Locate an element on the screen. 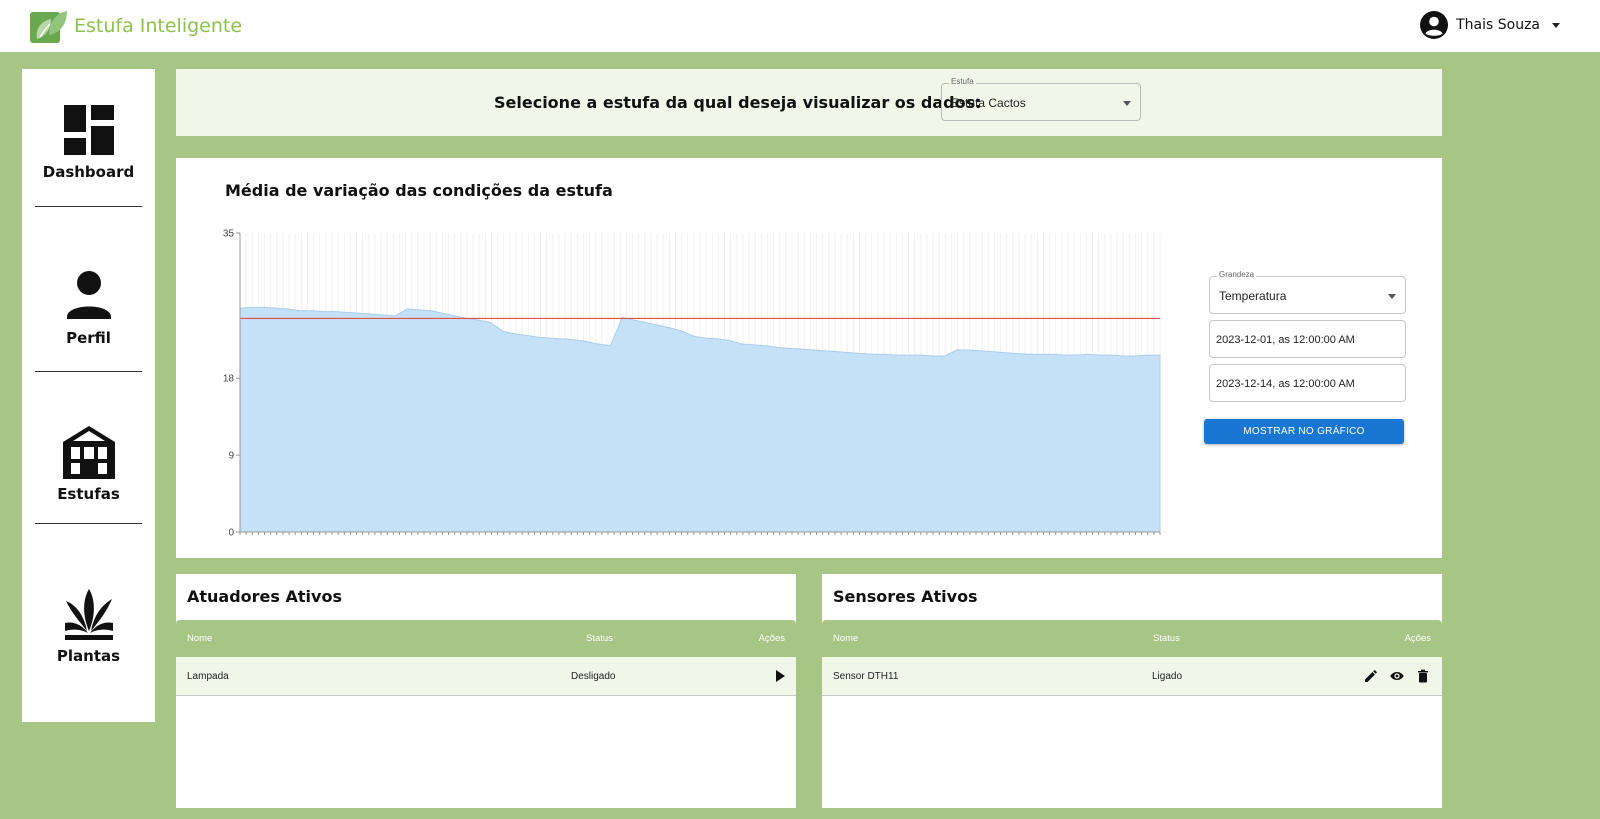 Image resolution: width=1600 pixels, height=819 pixels. cell-status: Ligado is located at coordinates (1167, 676).